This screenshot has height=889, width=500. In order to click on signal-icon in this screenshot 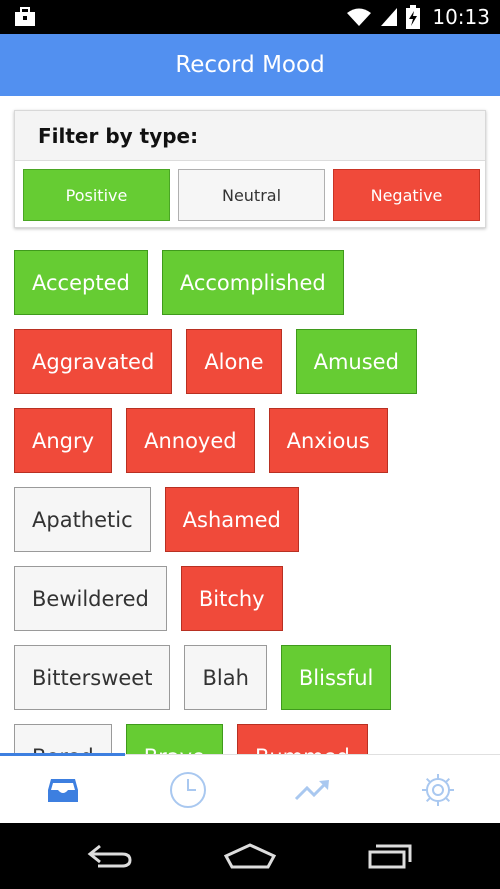, I will do `click(389, 17)`.